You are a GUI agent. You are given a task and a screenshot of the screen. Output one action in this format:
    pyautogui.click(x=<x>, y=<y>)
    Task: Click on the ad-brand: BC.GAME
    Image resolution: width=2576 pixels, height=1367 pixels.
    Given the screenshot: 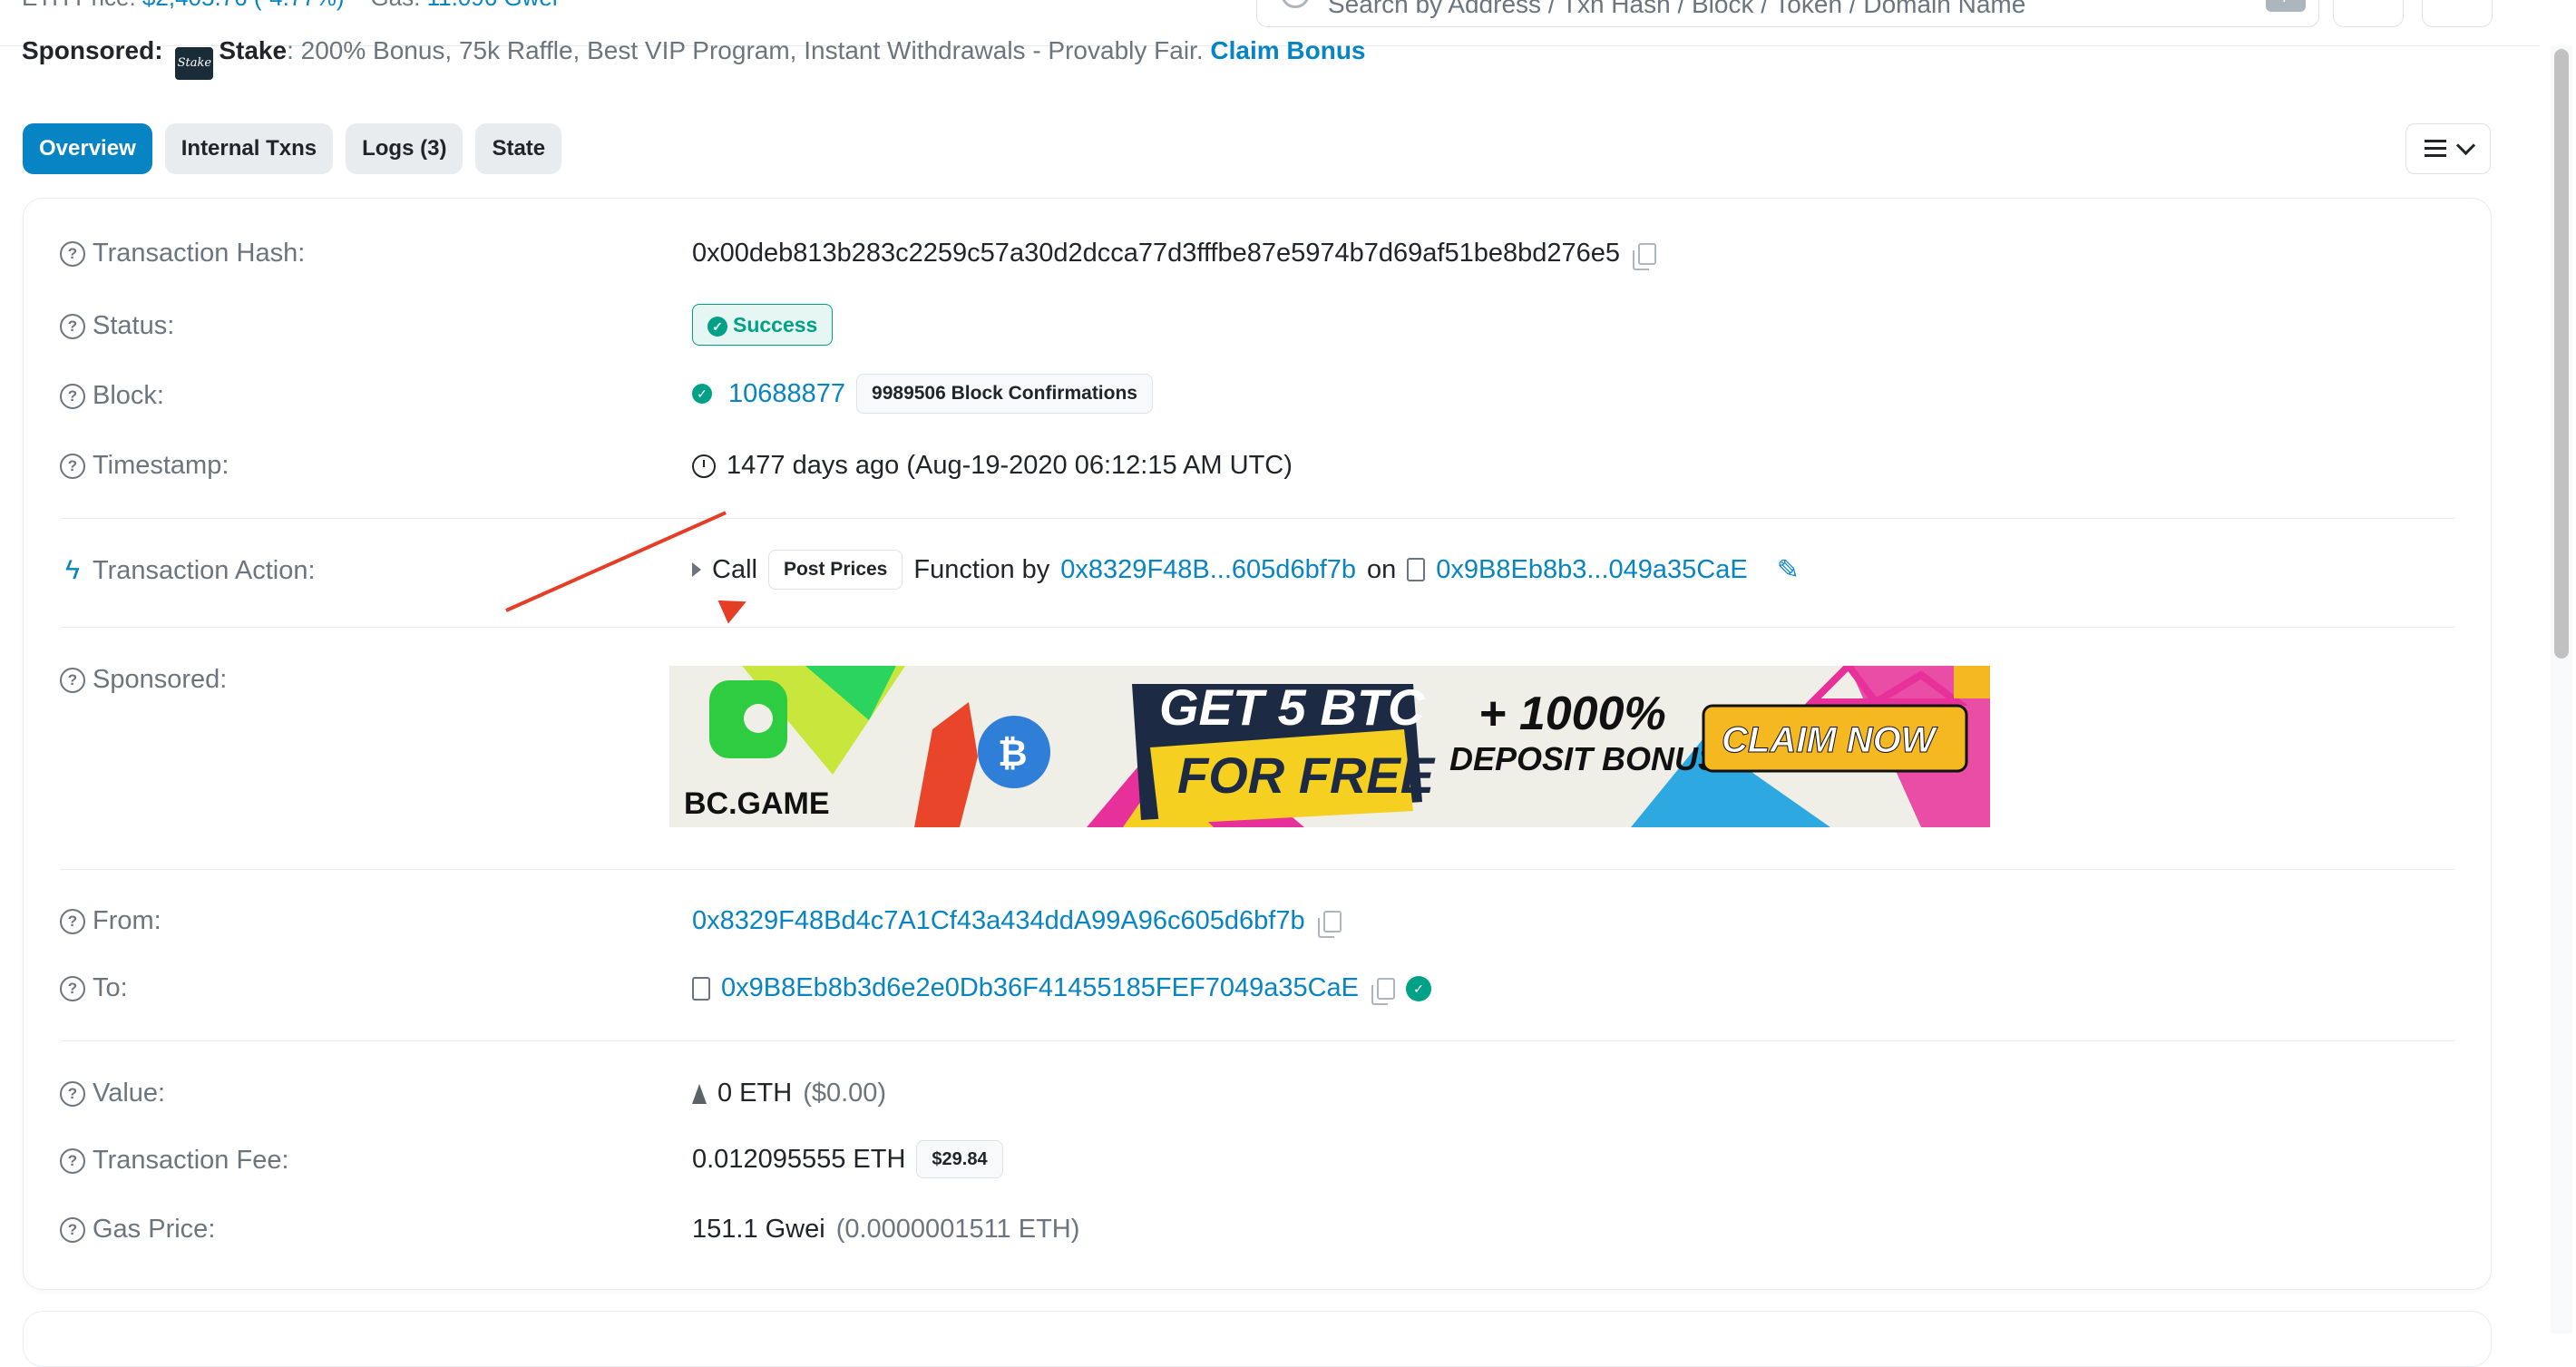 What is the action you would take?
    pyautogui.click(x=757, y=803)
    